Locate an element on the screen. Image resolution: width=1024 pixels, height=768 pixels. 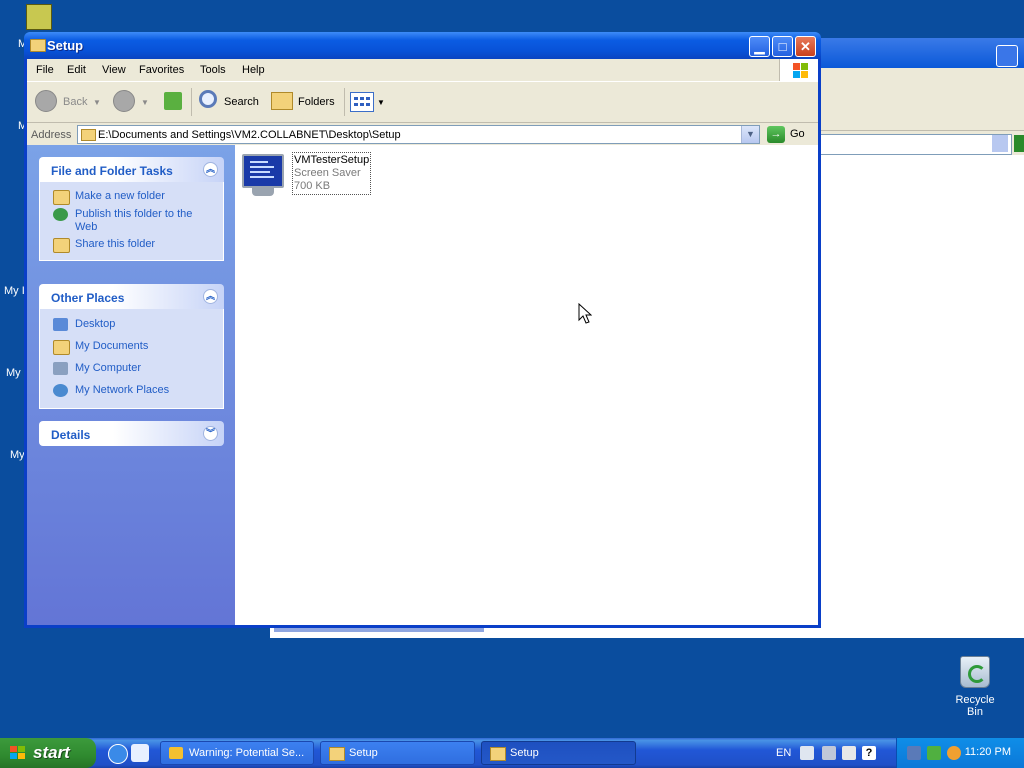
task-make-new-folder: Make a new folder is located at coordinates (131, 197).